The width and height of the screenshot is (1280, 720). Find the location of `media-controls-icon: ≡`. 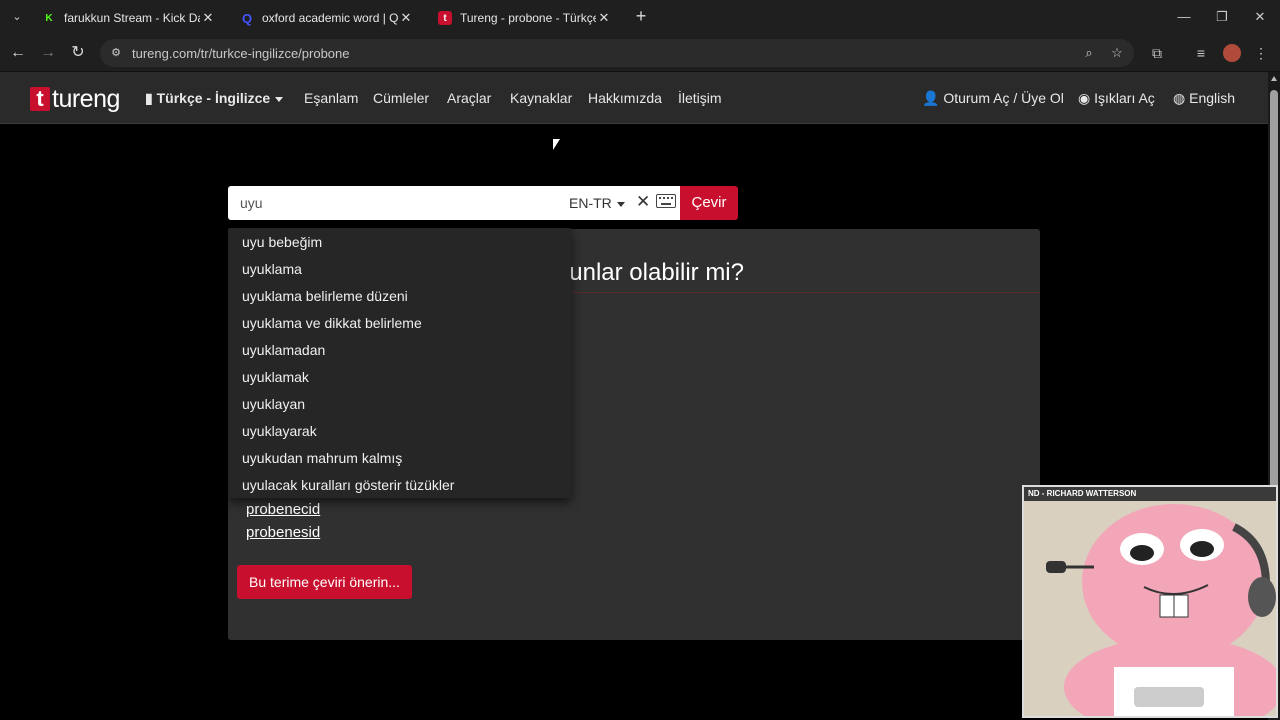

media-controls-icon: ≡ is located at coordinates (1201, 53).